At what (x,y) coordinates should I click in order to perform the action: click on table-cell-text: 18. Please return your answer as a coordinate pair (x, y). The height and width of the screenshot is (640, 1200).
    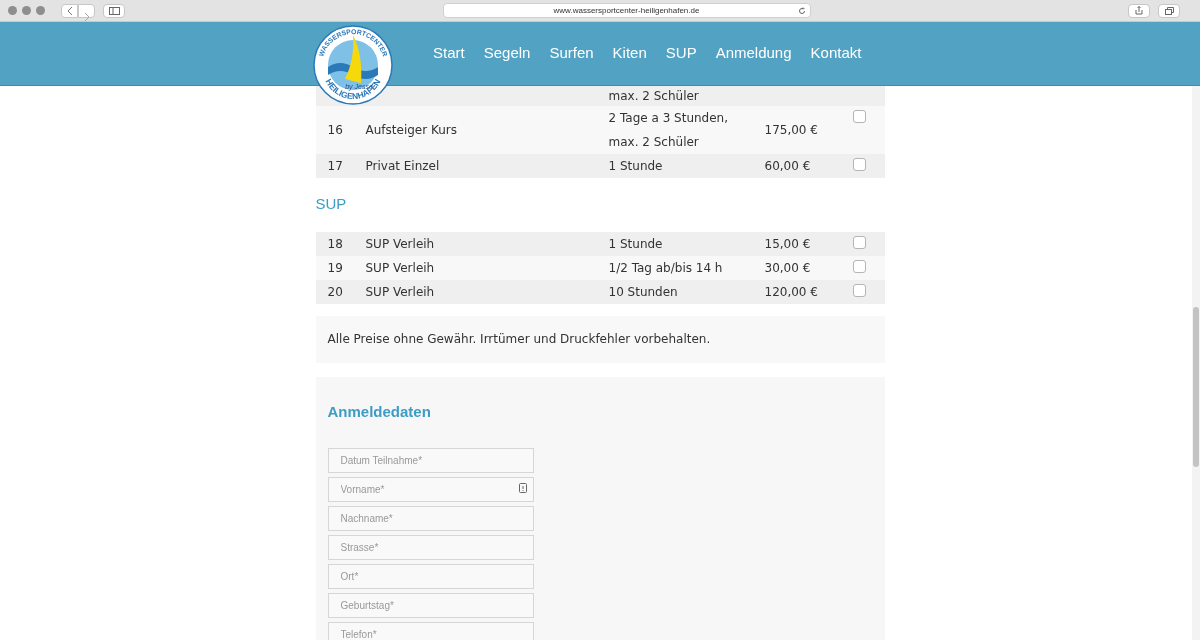
    Looking at the image, I should click on (335, 244).